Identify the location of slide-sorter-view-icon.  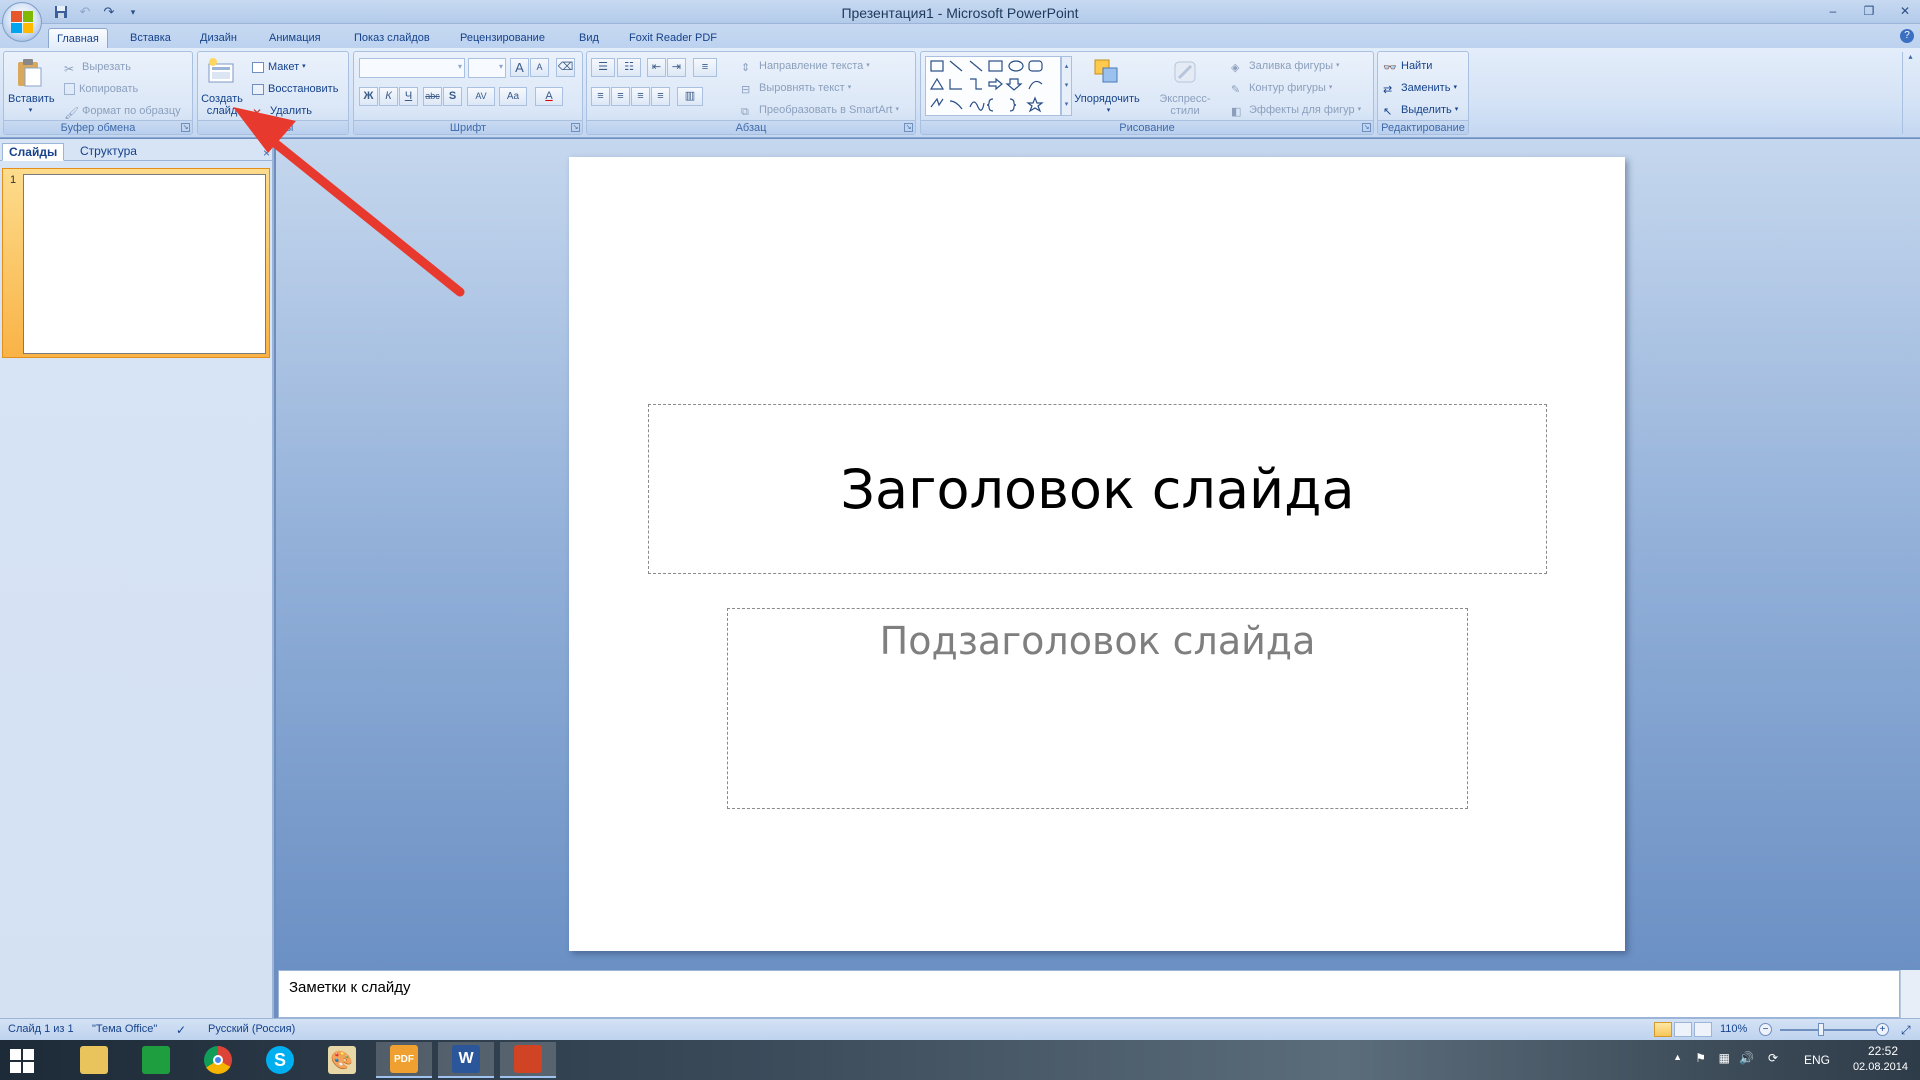
(1683, 1029).